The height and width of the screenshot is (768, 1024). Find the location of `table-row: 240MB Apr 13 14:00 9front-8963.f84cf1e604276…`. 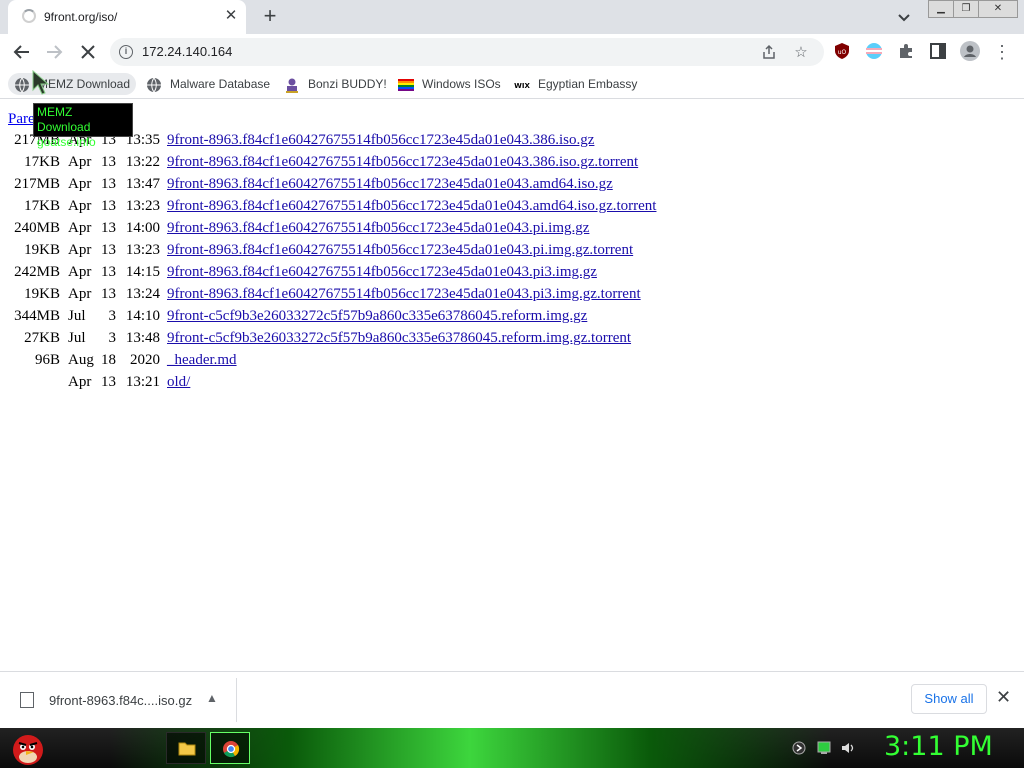

table-row: 240MB Apr 13 14:00 9front-8963.f84cf1e604276… is located at coordinates (512, 231).